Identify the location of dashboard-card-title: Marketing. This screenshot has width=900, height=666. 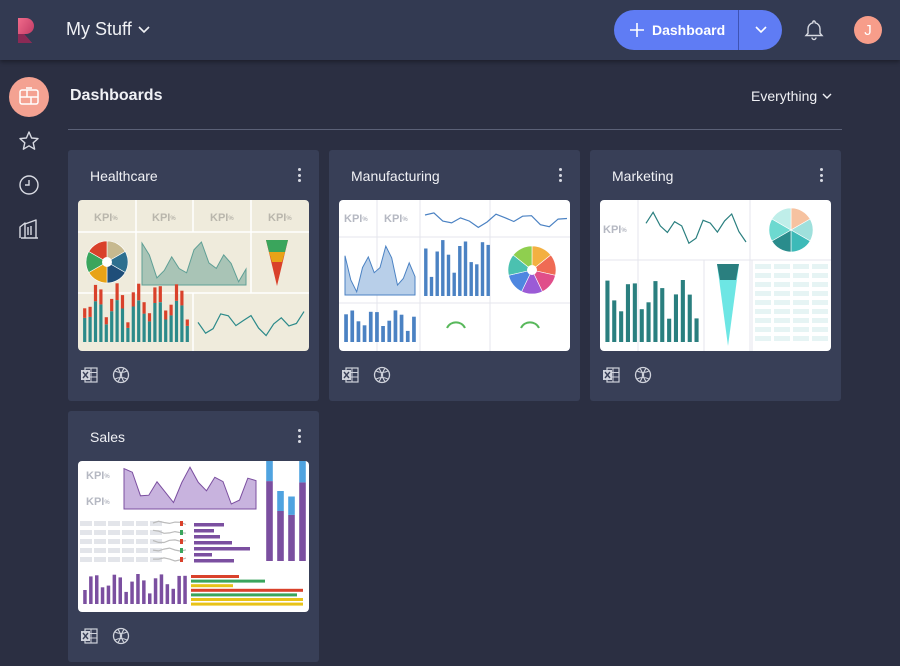
(643, 176).